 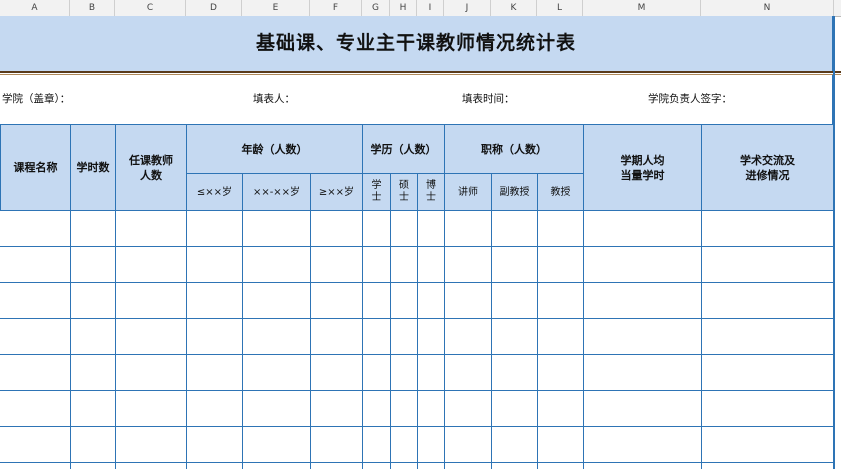 I want to click on header-title-lecturer: 讲师, so click(x=468, y=192).